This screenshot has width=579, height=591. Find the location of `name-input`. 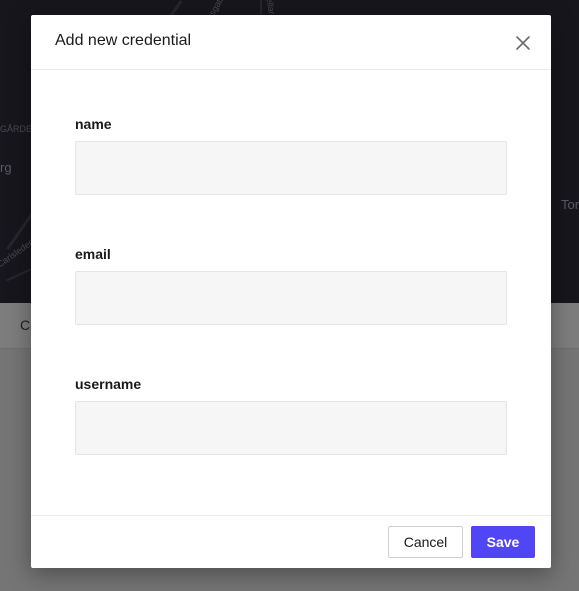

name-input is located at coordinates (291, 168).